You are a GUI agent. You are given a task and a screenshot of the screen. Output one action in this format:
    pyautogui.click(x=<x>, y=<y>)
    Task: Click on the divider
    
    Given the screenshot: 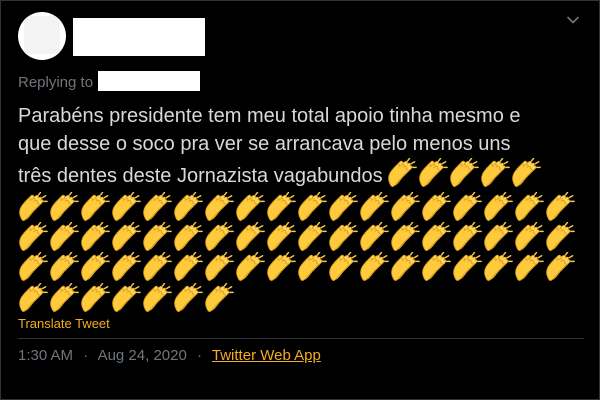 What is the action you would take?
    pyautogui.click(x=301, y=338)
    